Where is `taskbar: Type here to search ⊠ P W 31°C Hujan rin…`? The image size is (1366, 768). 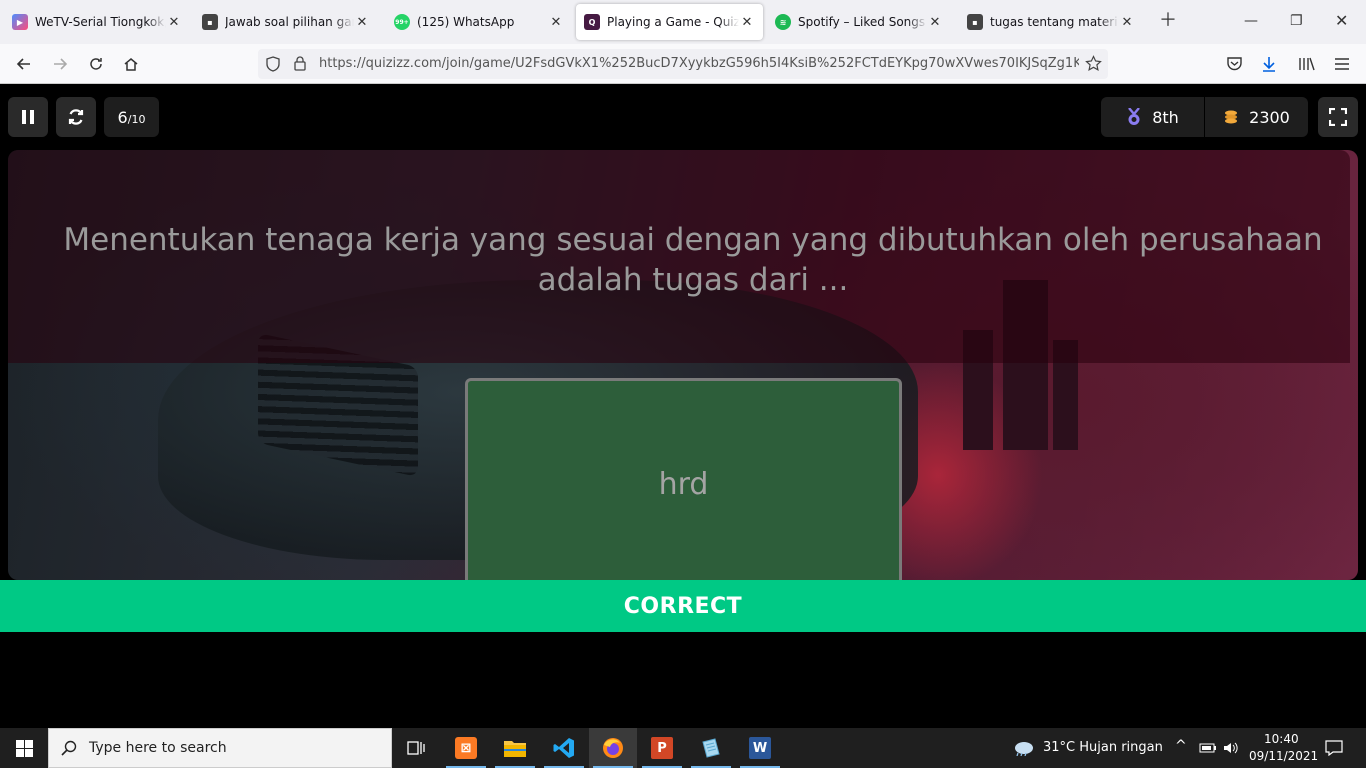
taskbar: Type here to search ⊠ P W 31°C Hujan rin… is located at coordinates (683, 748).